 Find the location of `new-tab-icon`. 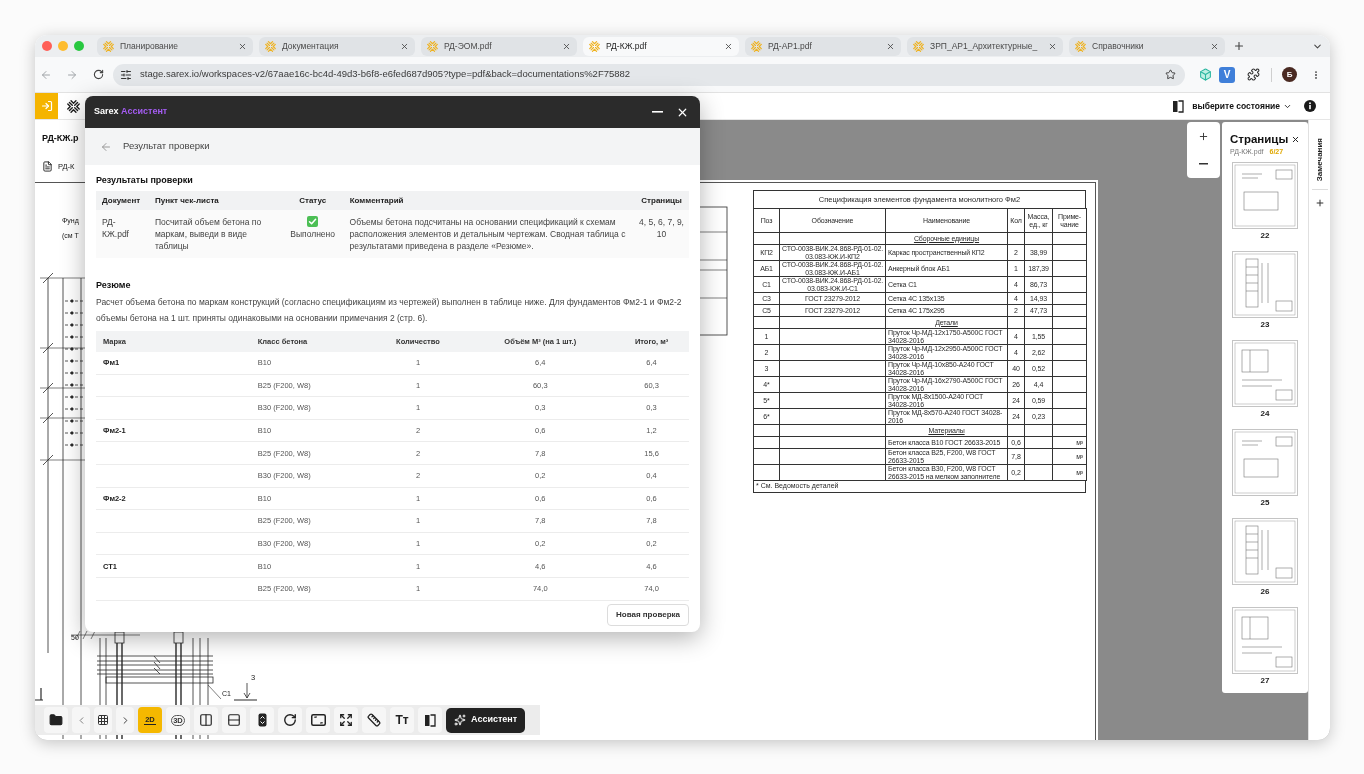

new-tab-icon is located at coordinates (1239, 46).